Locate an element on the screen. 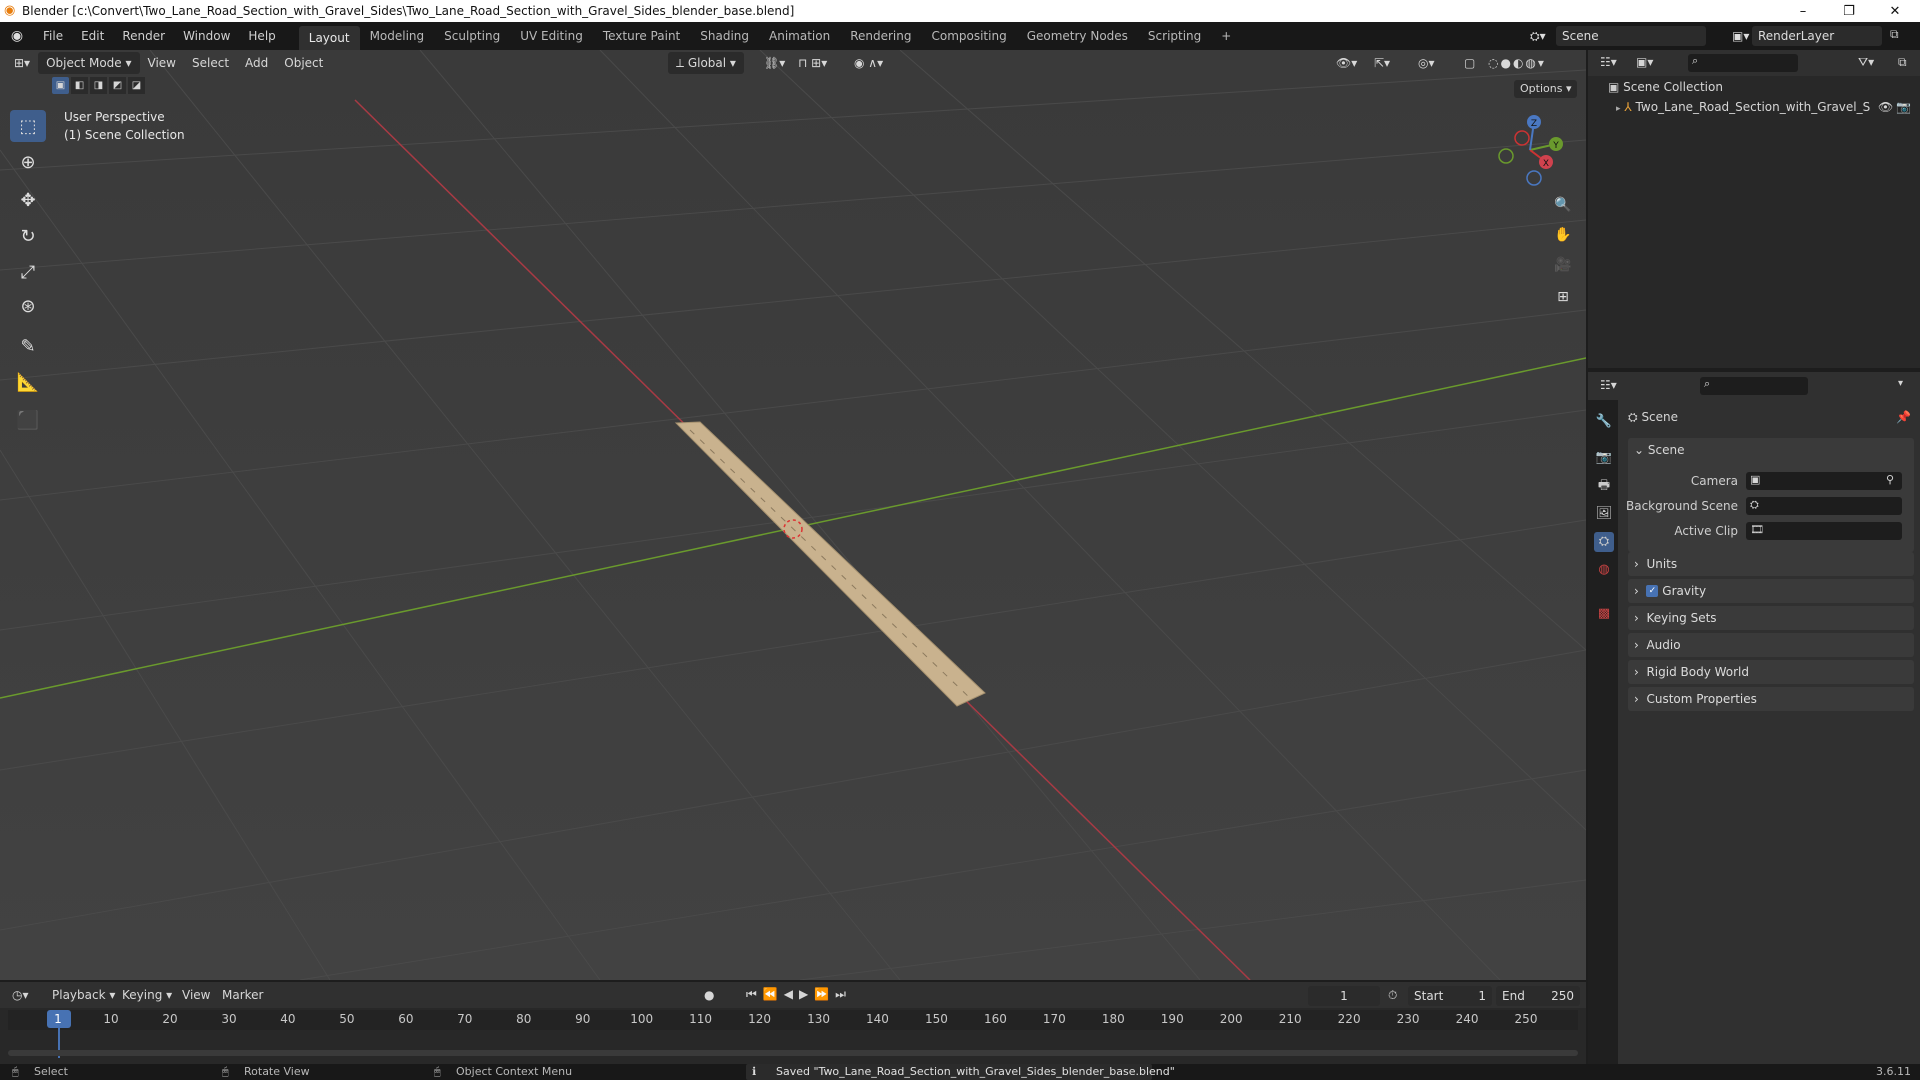 The width and height of the screenshot is (1920, 1080). measure-tool-icon: 📐 is located at coordinates (28, 382).